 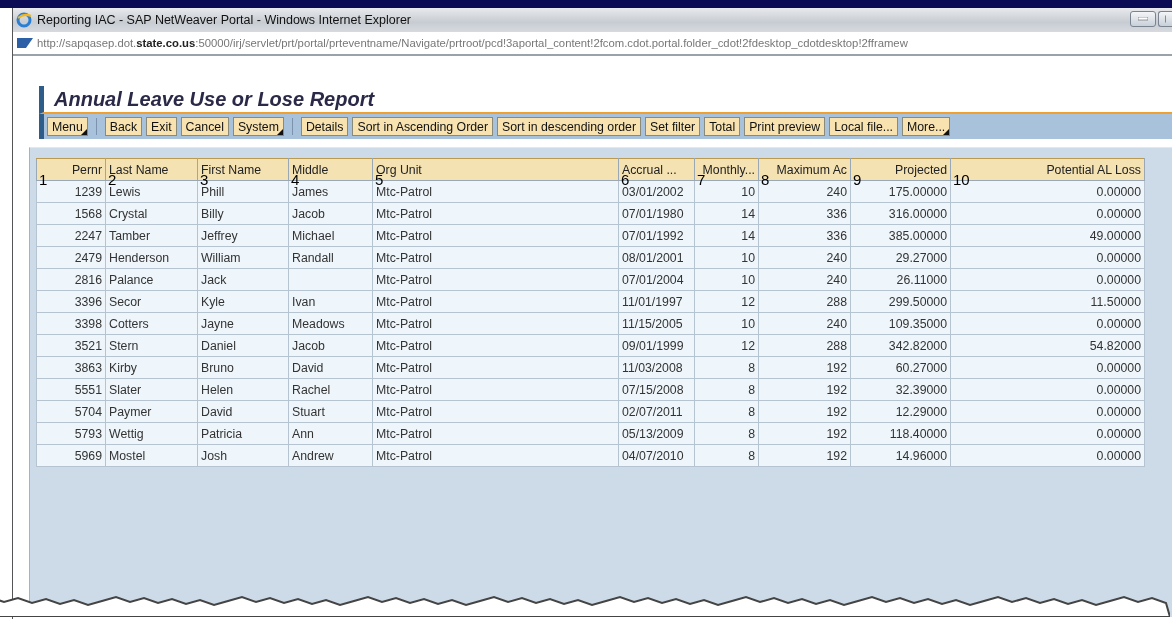 What do you see at coordinates (653, 213) in the screenshot?
I see `table-cell: 07/01/1980` at bounding box center [653, 213].